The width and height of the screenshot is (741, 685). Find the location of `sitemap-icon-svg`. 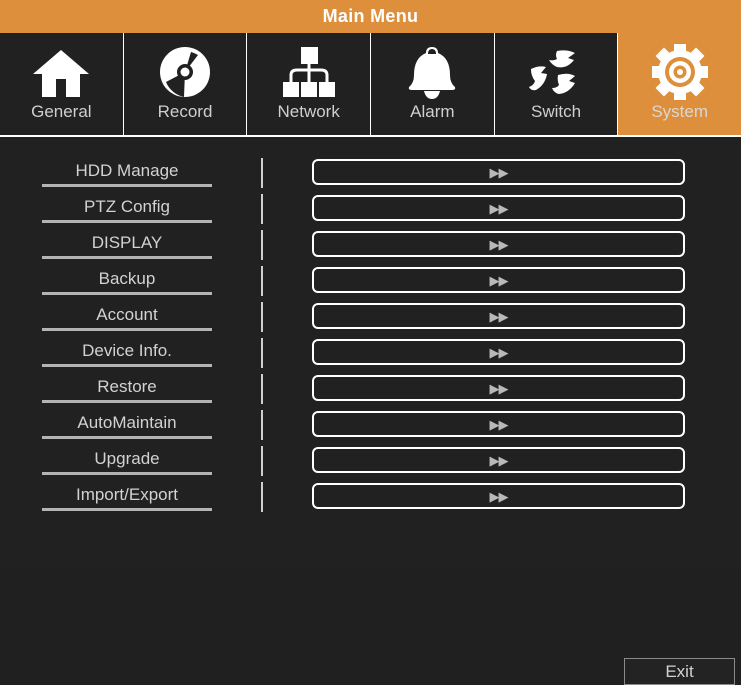

sitemap-icon-svg is located at coordinates (308, 72).